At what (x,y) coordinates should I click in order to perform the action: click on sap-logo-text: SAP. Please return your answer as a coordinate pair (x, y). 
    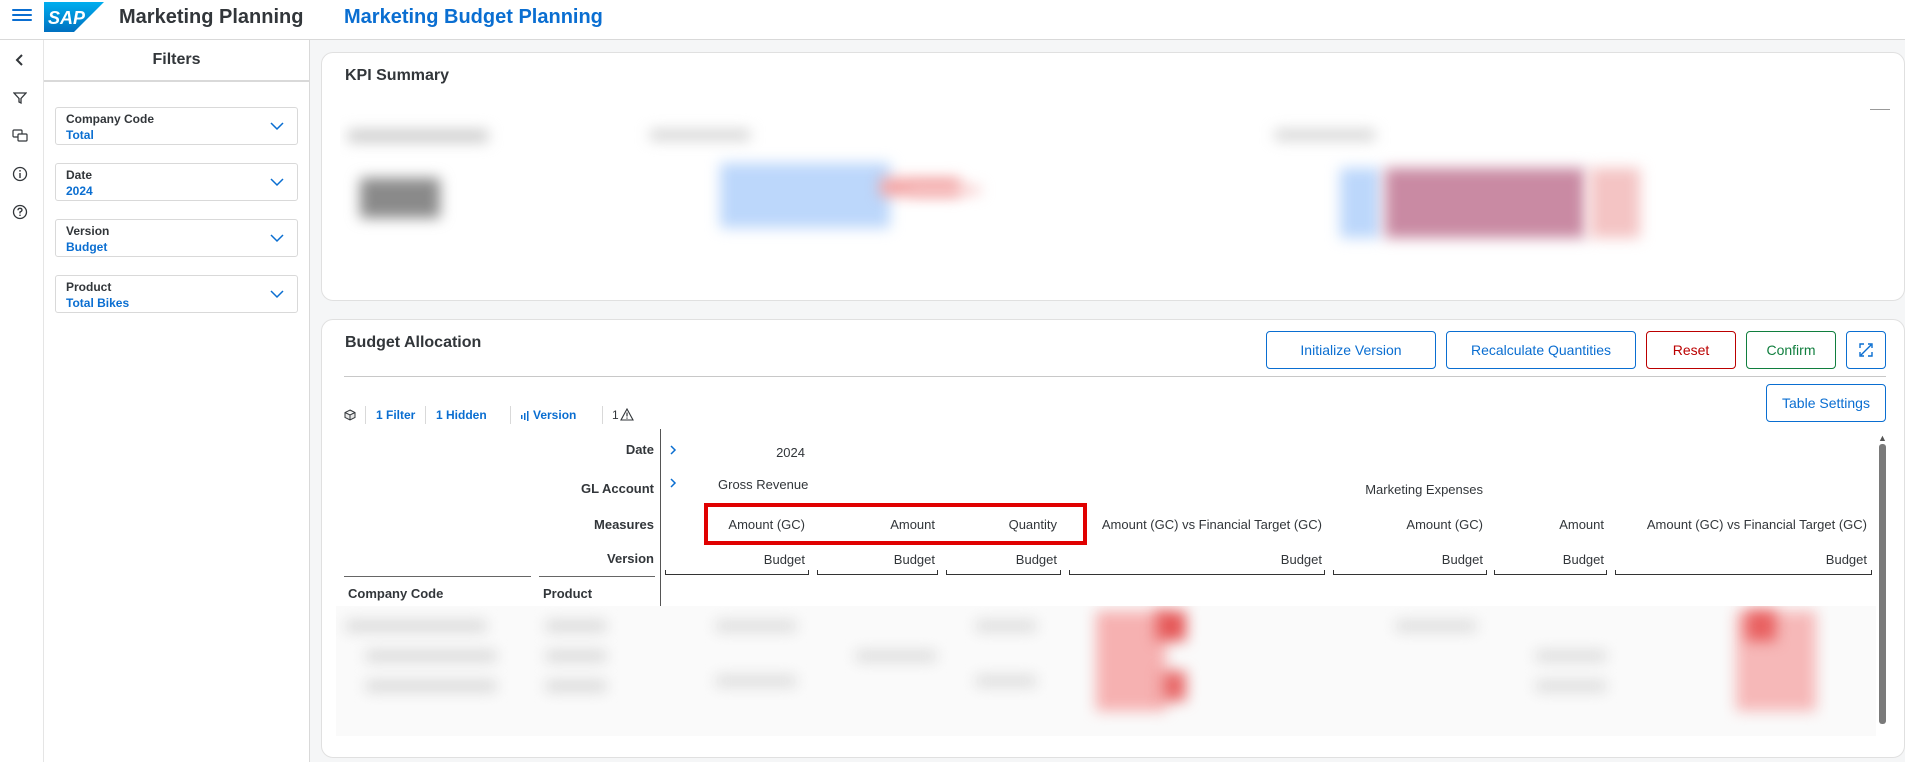
    Looking at the image, I should click on (67, 18).